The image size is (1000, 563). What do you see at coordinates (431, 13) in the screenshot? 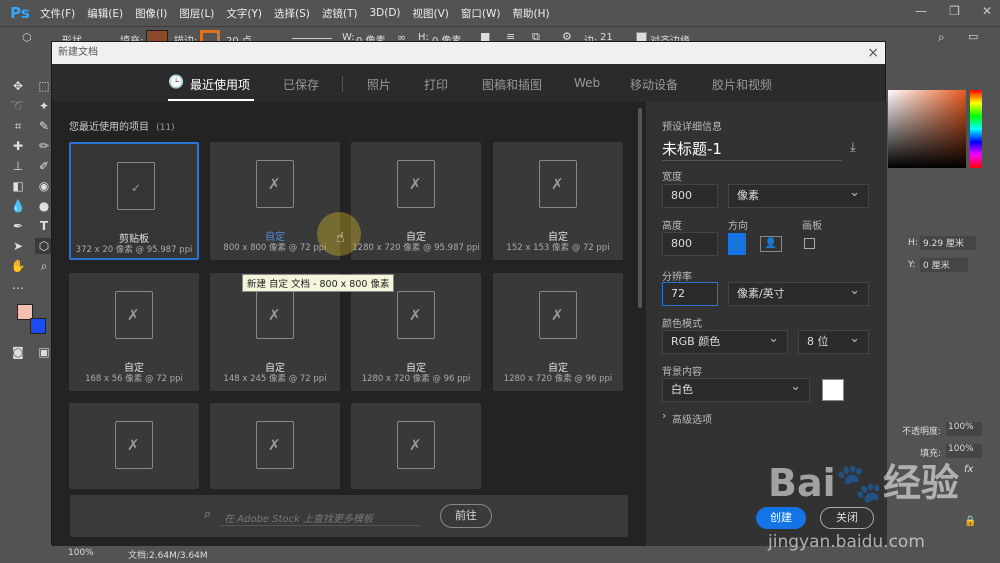
I see `menu-view: 视图(V)` at bounding box center [431, 13].